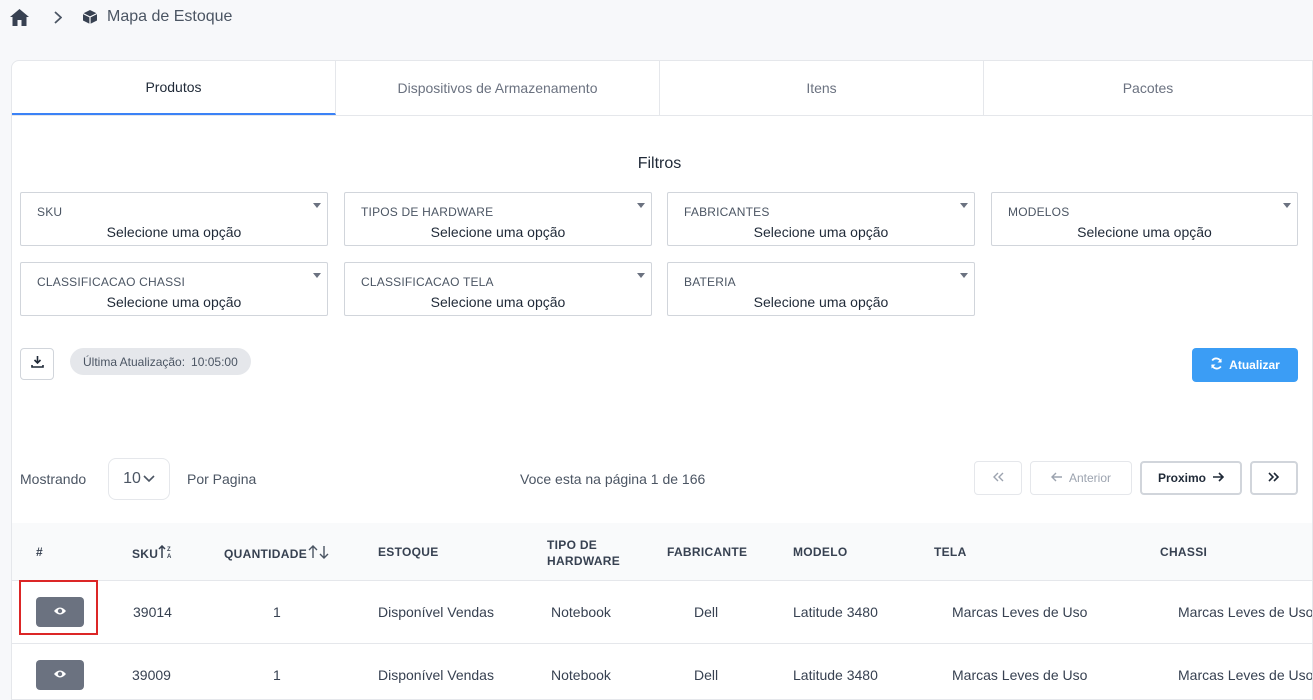 The width and height of the screenshot is (1313, 700). What do you see at coordinates (214, 361) in the screenshot?
I see `last-update-time: 10:05:00` at bounding box center [214, 361].